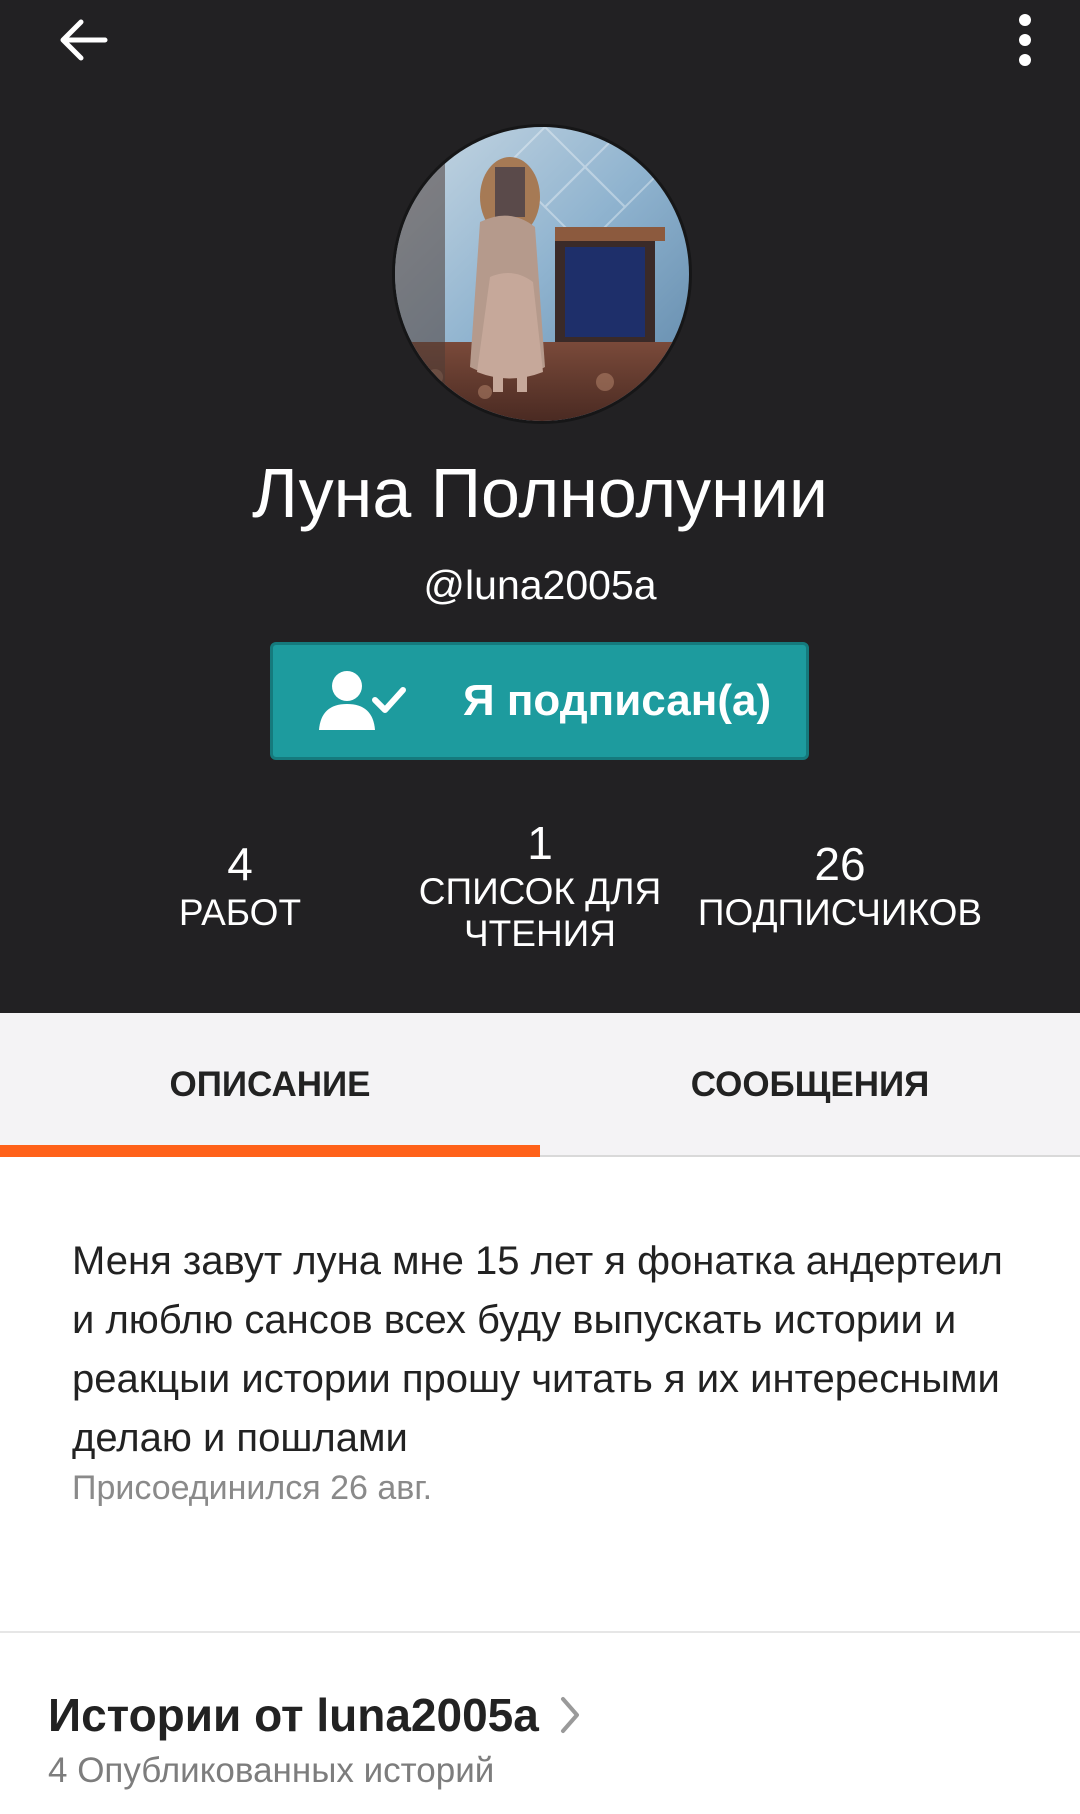  I want to click on stat-followers: 26 ПОДПИСЧИКОВ, so click(840, 885).